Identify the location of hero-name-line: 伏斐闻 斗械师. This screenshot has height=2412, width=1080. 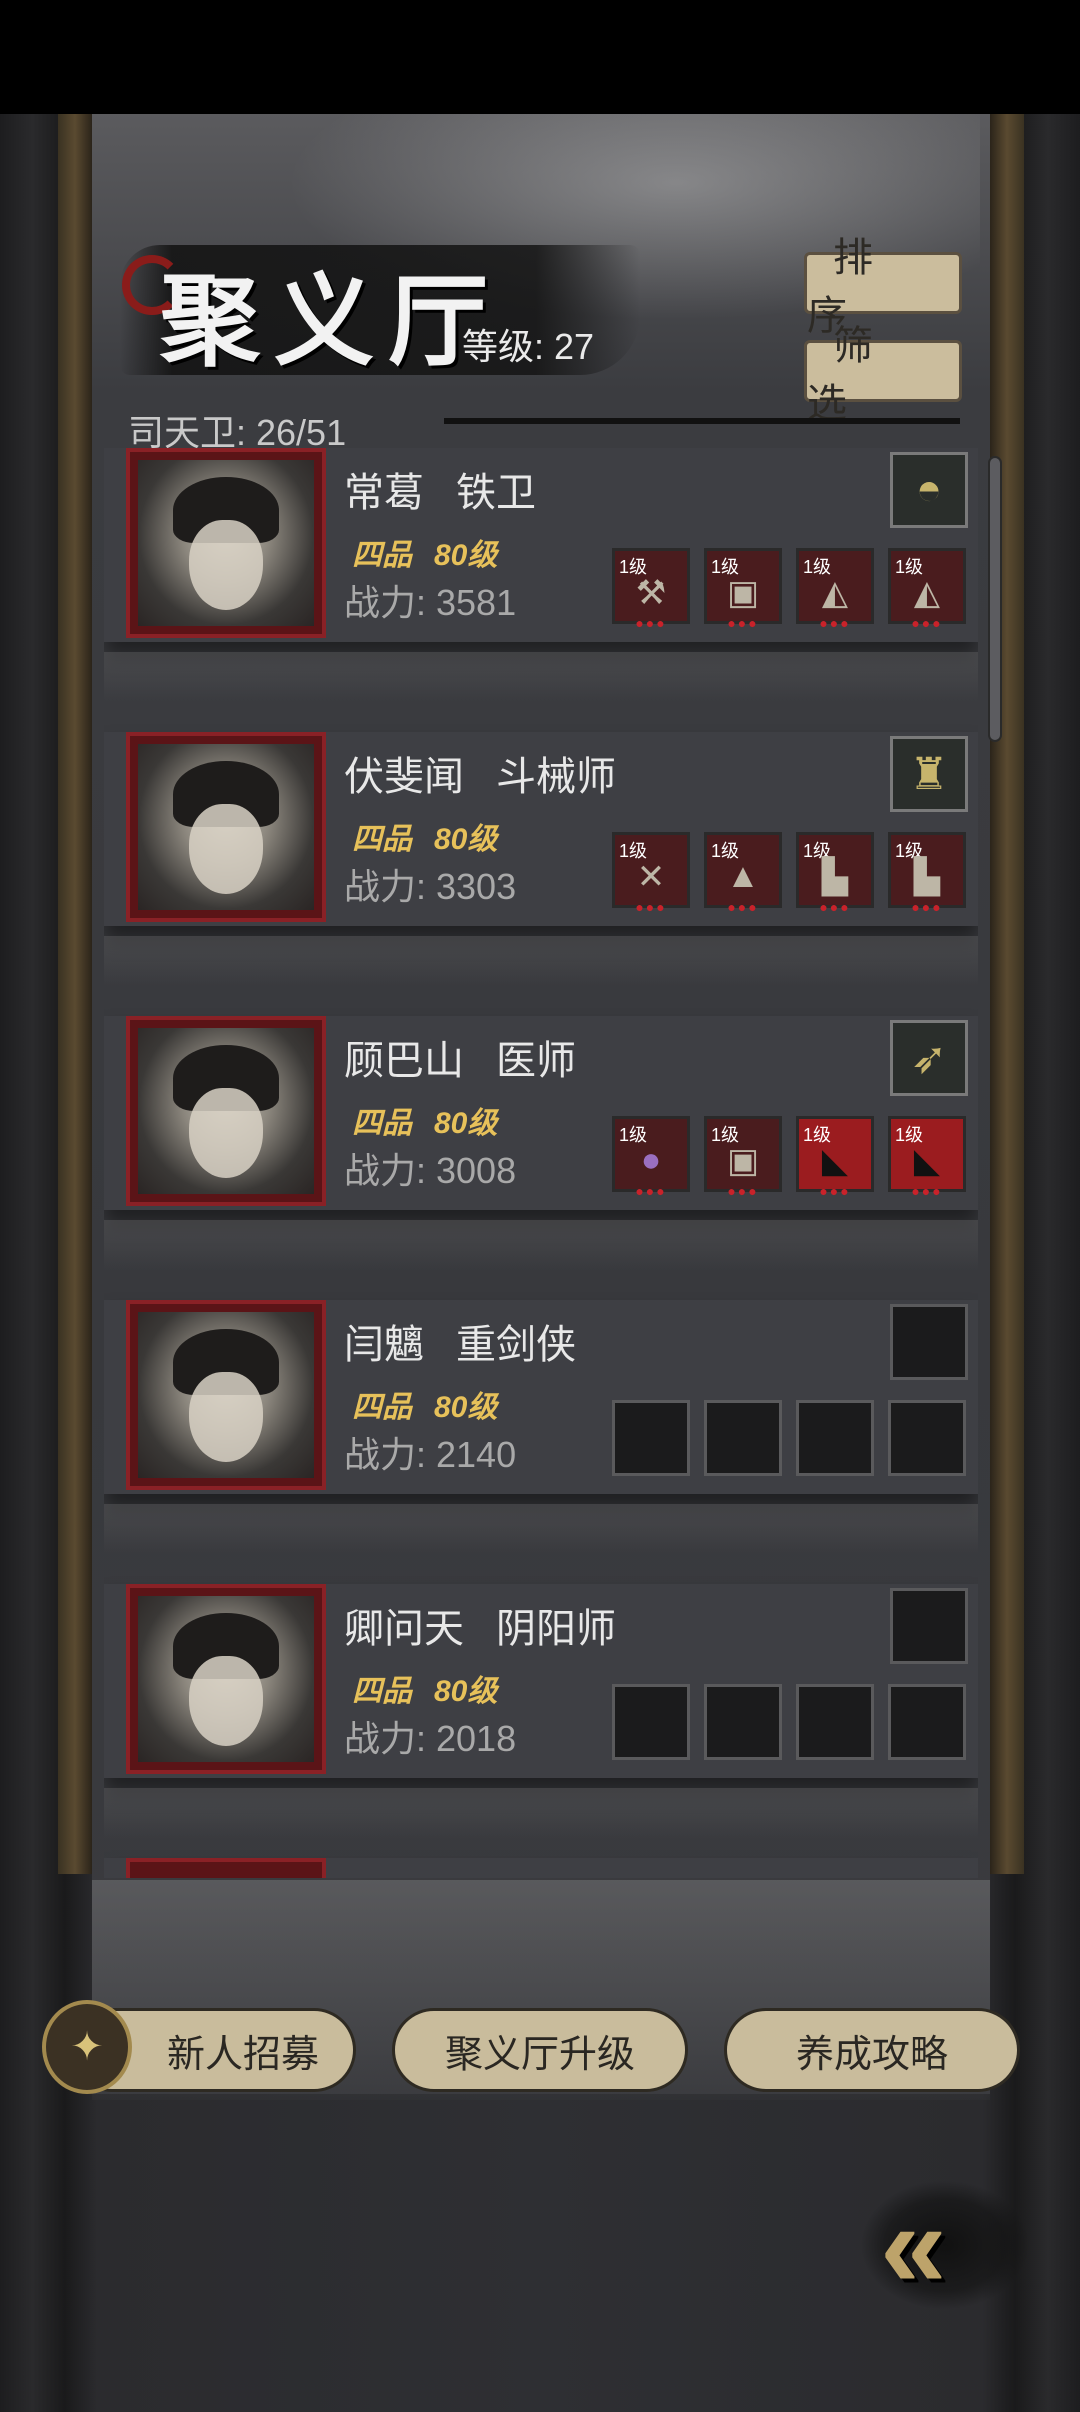
(480, 773).